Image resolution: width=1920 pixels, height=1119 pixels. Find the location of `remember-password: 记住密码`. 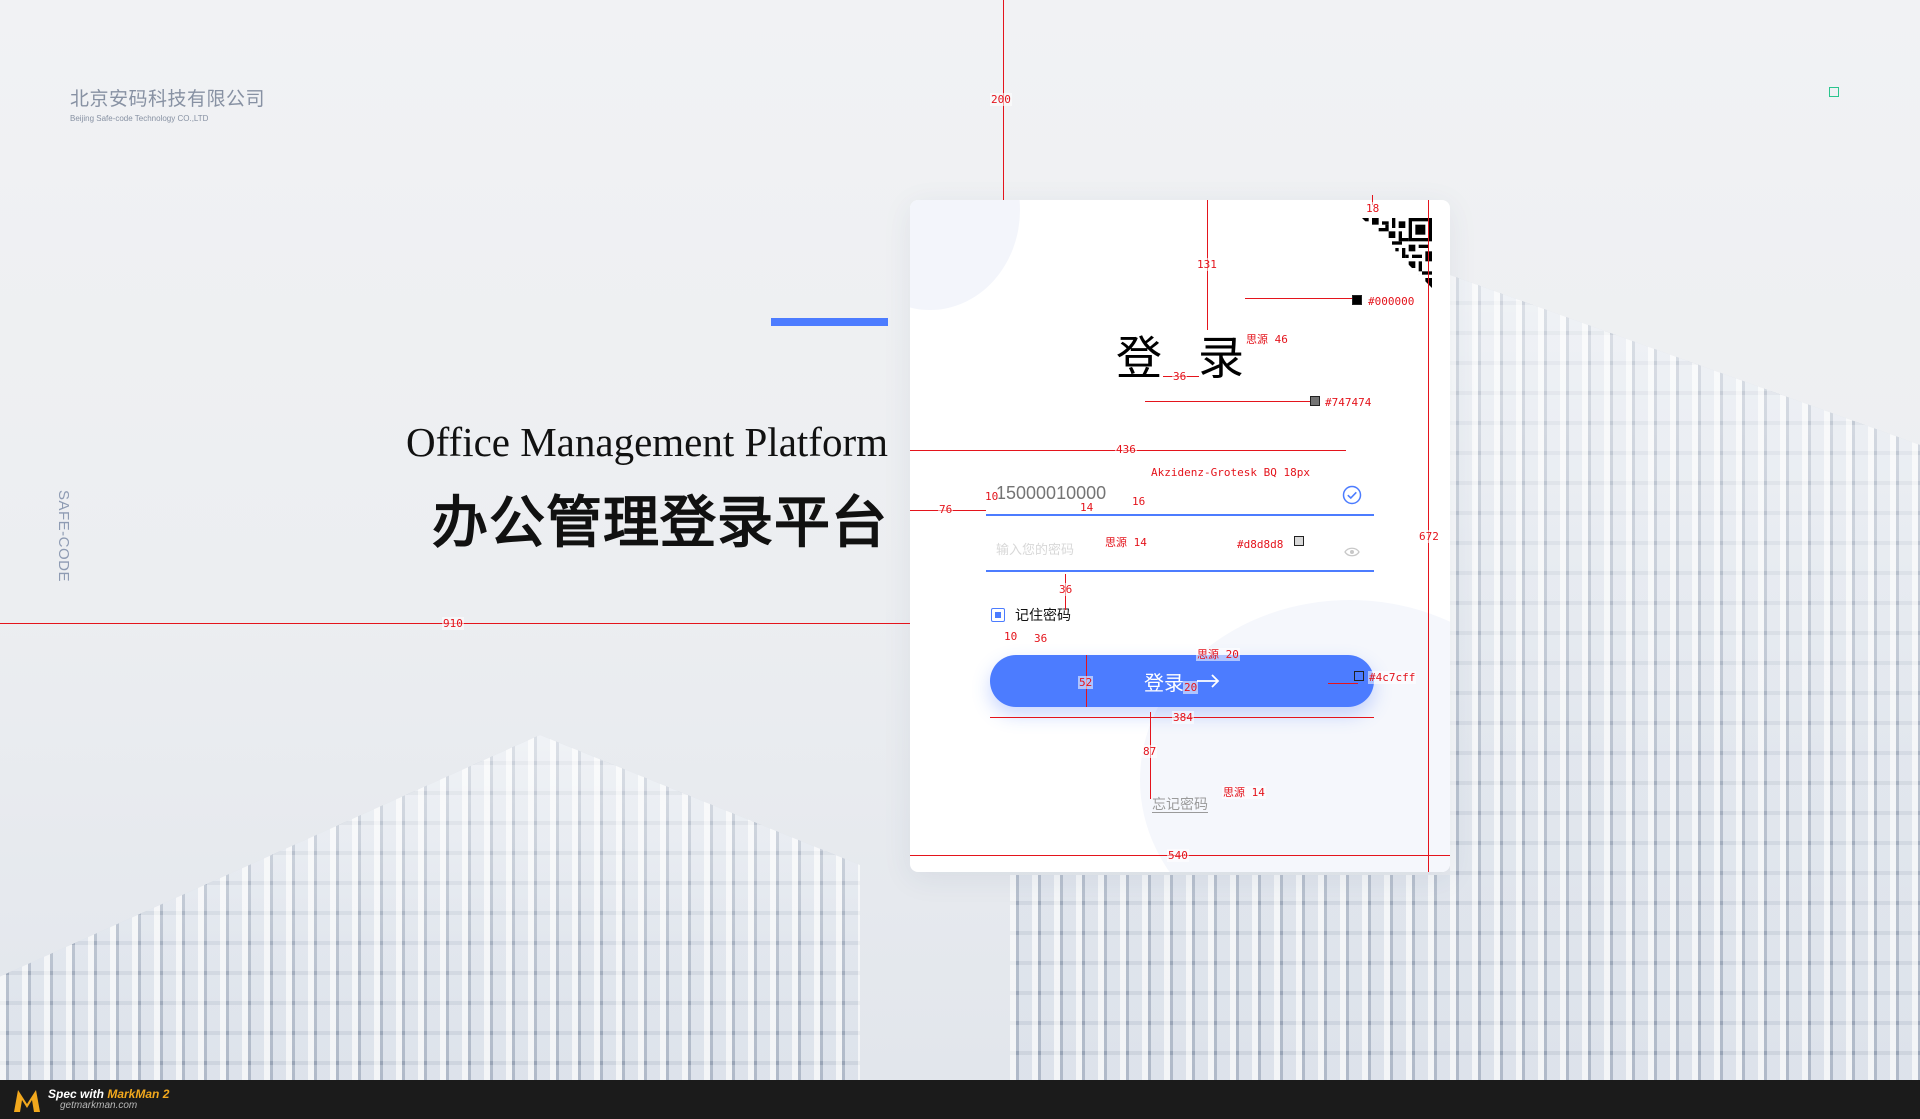

remember-password: 记住密码 is located at coordinates (1031, 615).